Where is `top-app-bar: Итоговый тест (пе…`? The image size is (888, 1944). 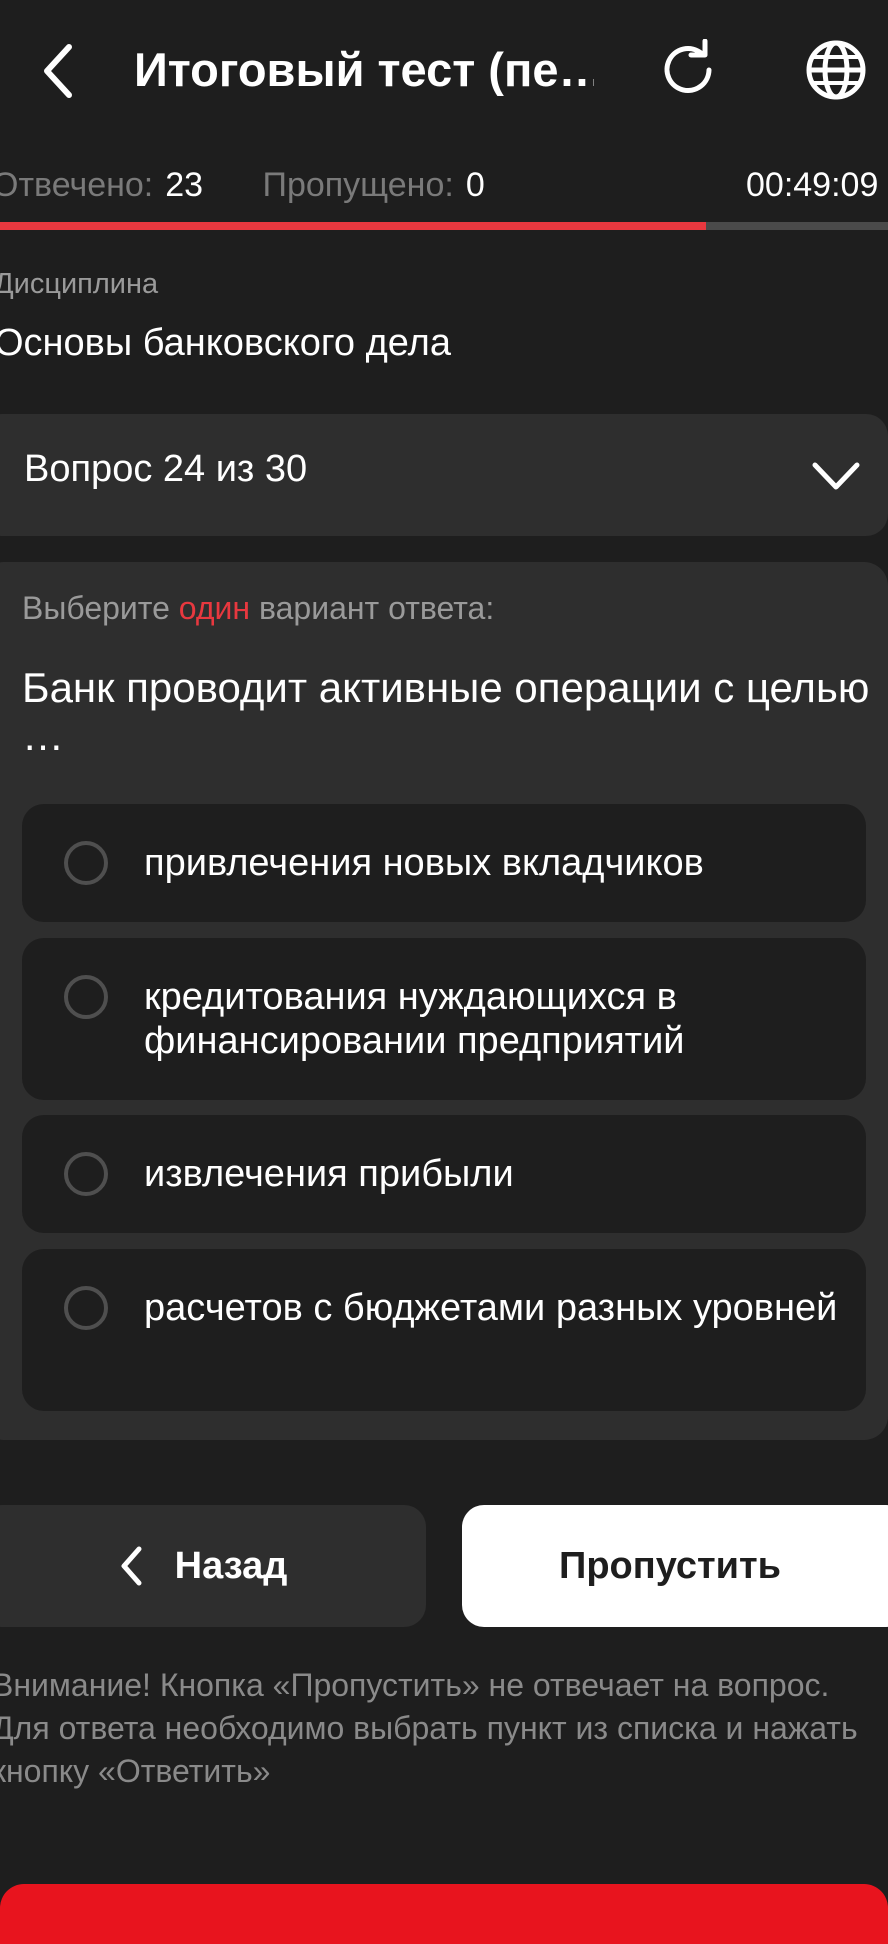 top-app-bar: Итоговый тест (пе… is located at coordinates (444, 70).